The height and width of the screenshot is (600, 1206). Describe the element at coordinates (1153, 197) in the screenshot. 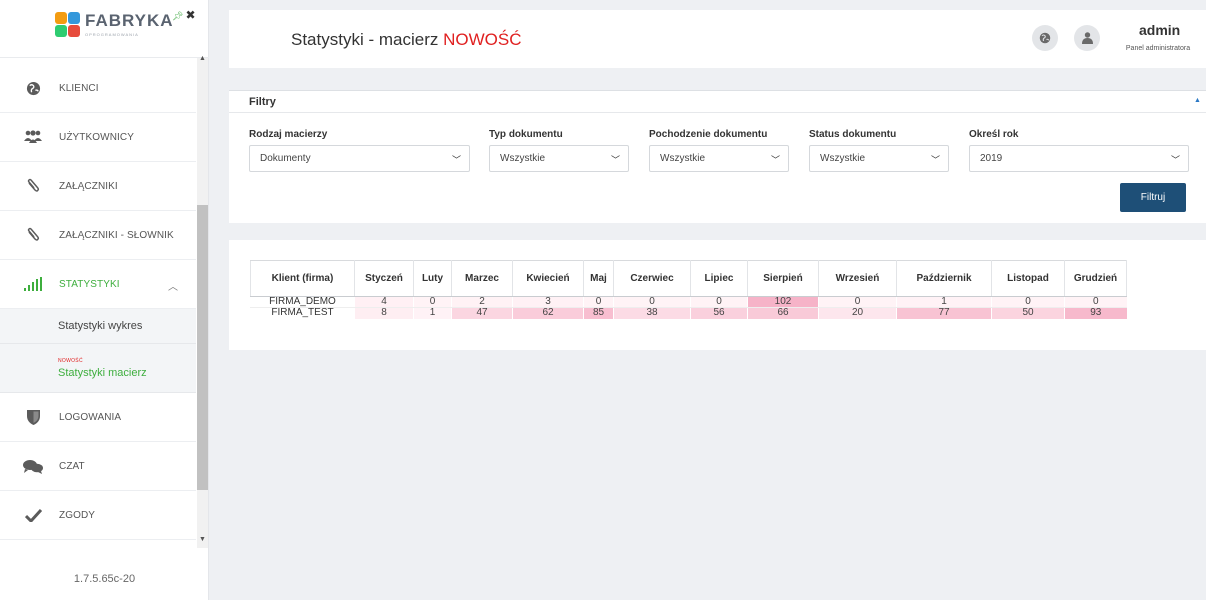

I see `filter-button: Filtruj` at that location.